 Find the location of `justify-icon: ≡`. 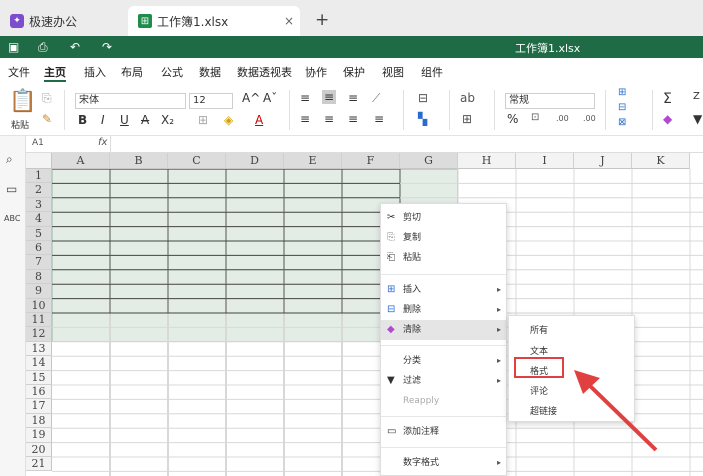

justify-icon: ≡ is located at coordinates (379, 119).